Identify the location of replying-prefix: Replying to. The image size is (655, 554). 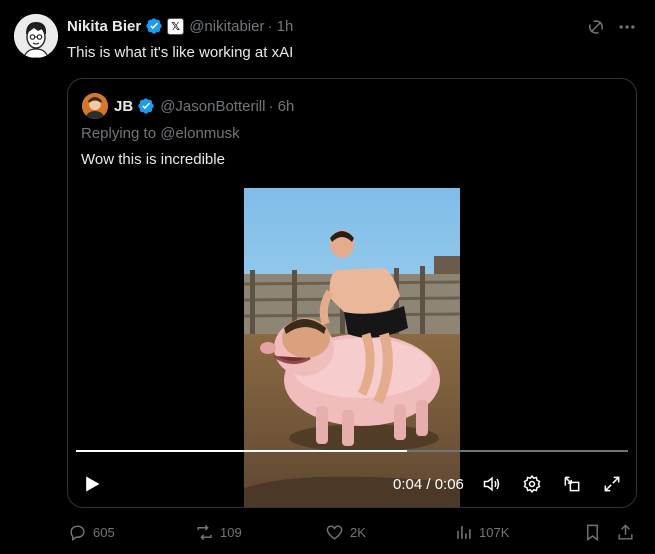
(121, 133).